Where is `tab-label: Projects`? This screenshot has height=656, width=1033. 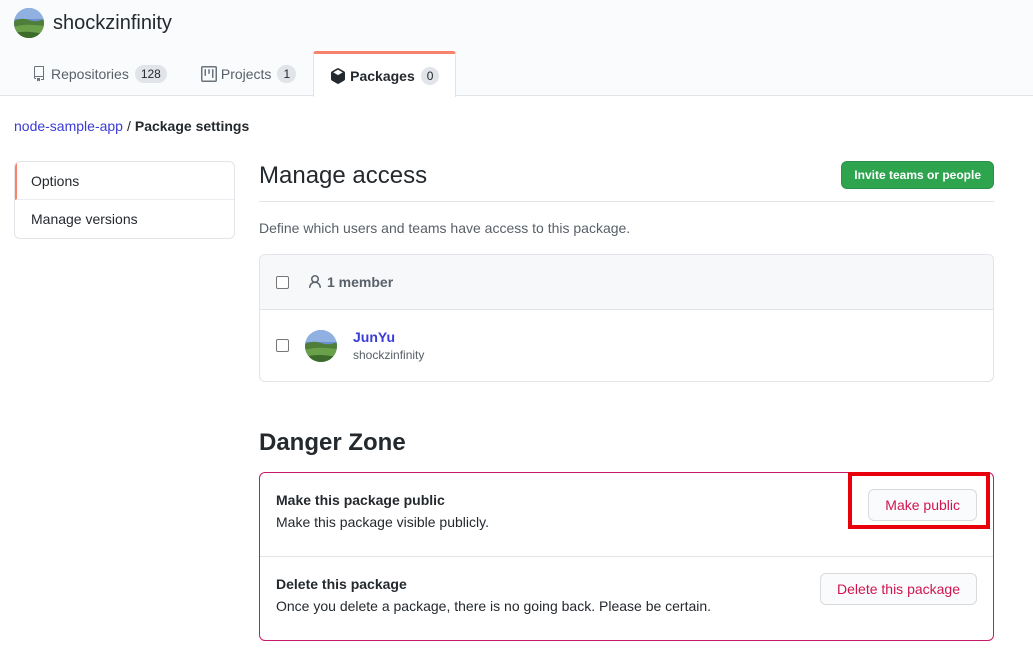
tab-label: Projects is located at coordinates (246, 74).